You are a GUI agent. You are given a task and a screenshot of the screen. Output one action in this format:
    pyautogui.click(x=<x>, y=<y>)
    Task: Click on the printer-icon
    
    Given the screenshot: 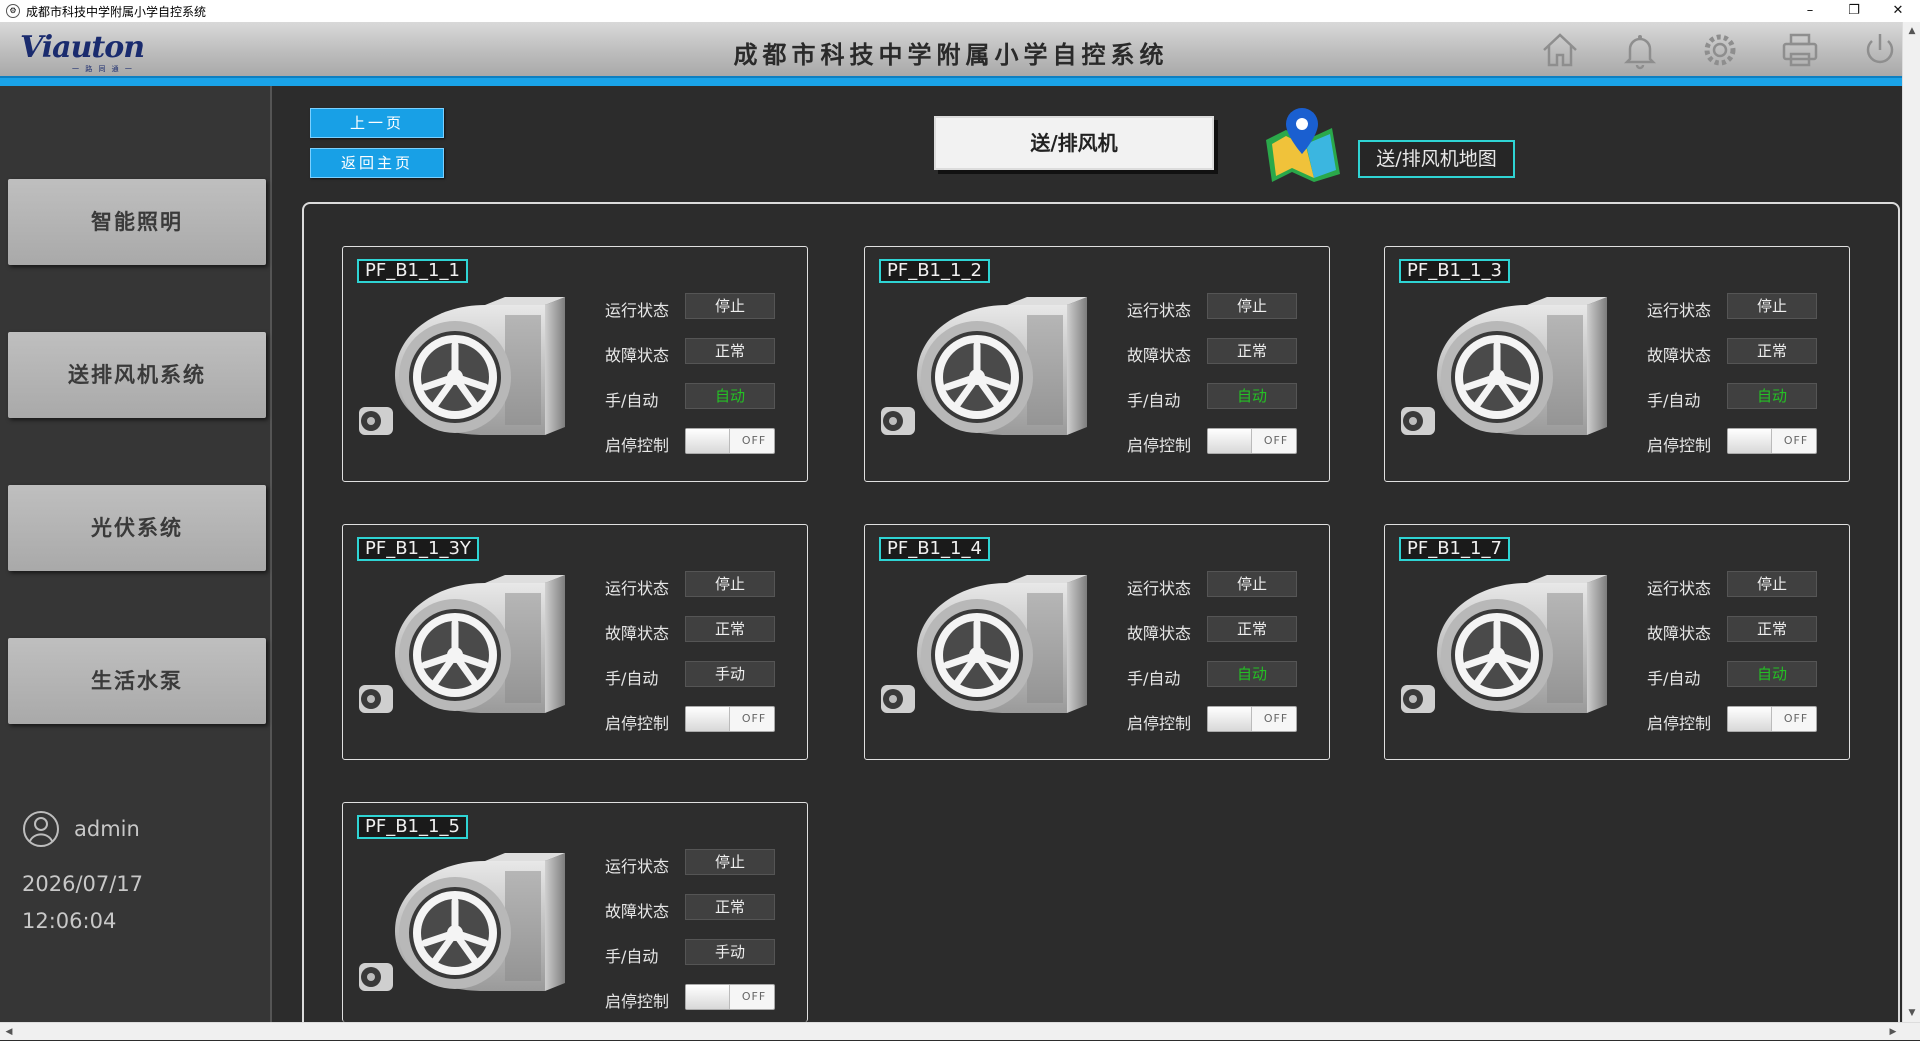 What is the action you would take?
    pyautogui.click(x=1800, y=50)
    